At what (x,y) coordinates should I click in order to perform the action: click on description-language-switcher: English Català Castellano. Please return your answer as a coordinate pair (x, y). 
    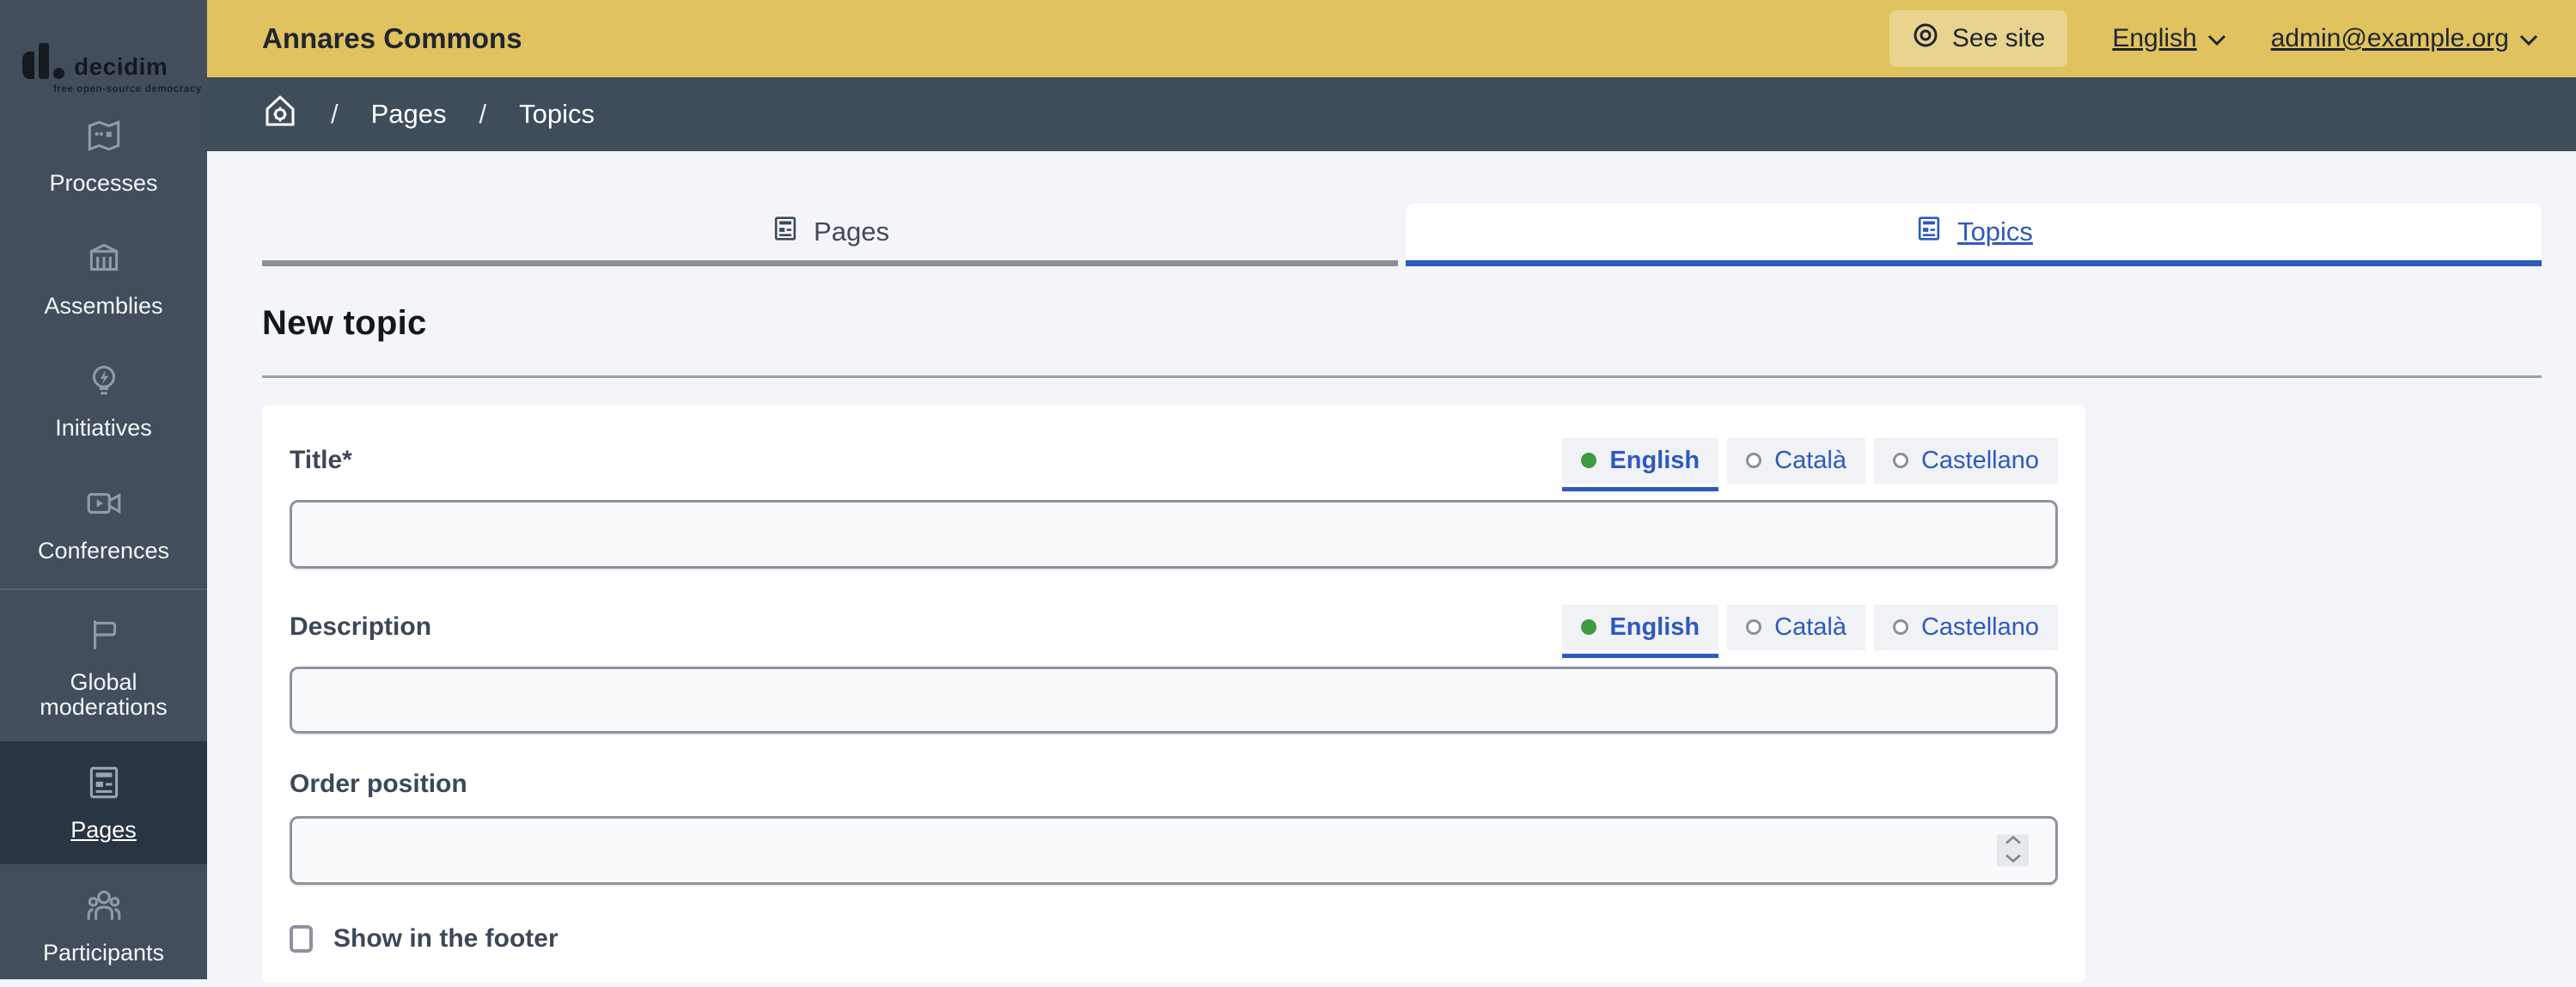
    Looking at the image, I should click on (1810, 631).